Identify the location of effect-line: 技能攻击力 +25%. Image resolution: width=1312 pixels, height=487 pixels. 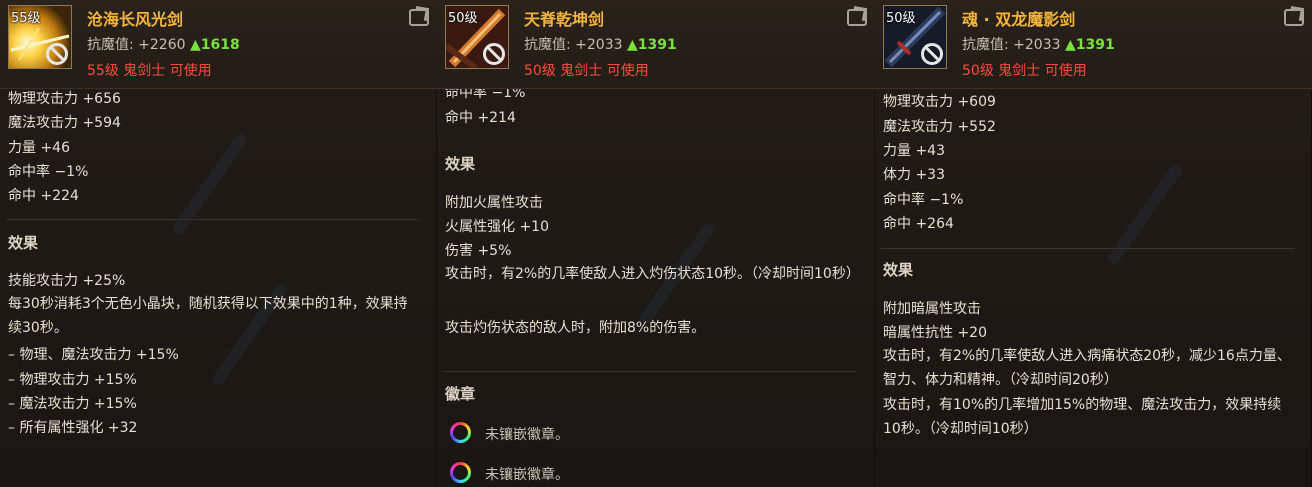
(67, 281).